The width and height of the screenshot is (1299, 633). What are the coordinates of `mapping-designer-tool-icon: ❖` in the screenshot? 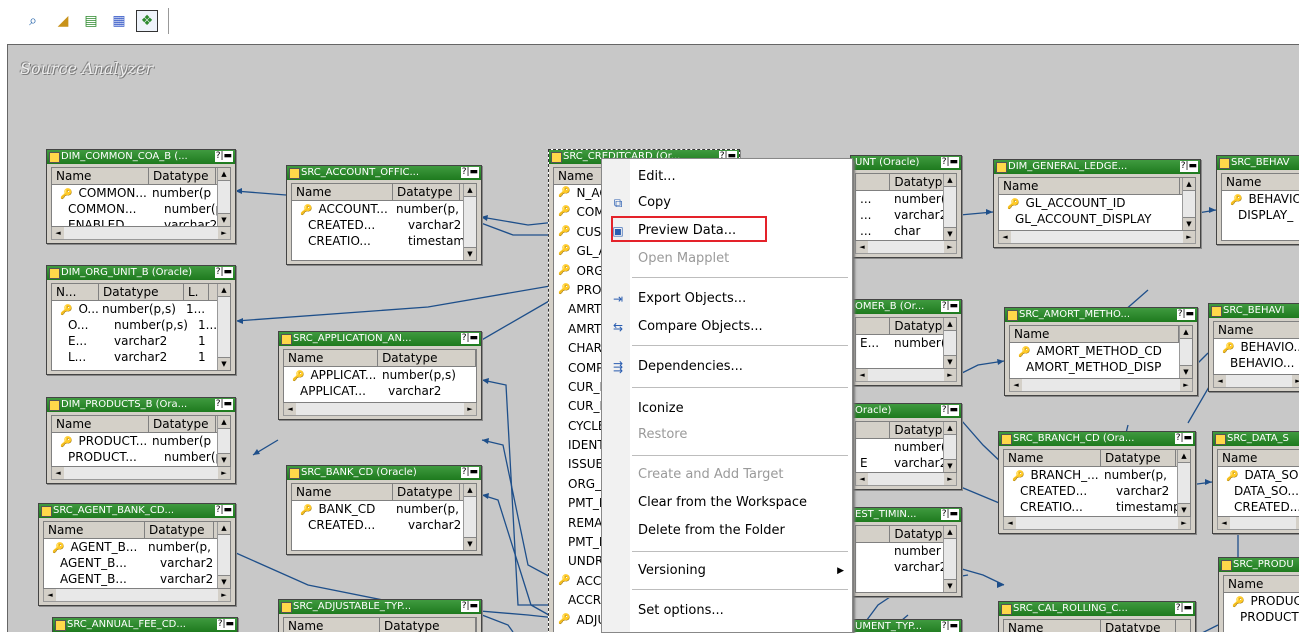 It's located at (147, 21).